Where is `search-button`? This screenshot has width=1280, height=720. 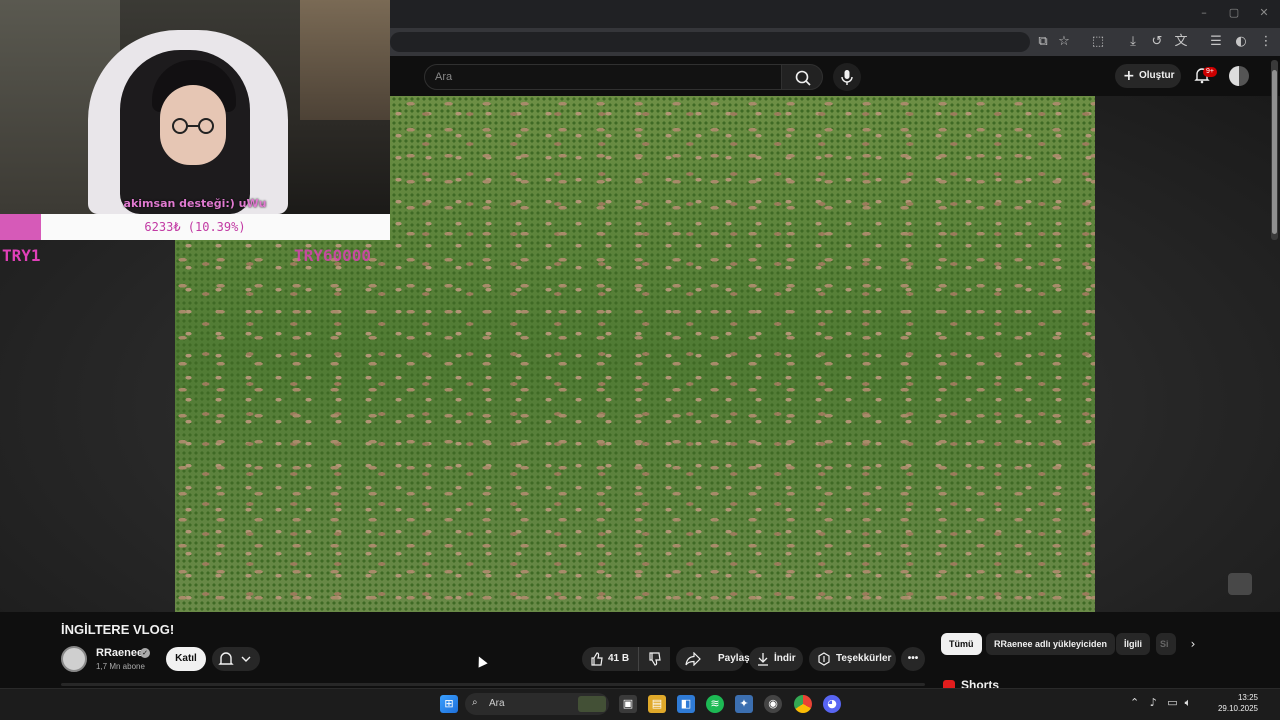
search-button is located at coordinates (802, 77).